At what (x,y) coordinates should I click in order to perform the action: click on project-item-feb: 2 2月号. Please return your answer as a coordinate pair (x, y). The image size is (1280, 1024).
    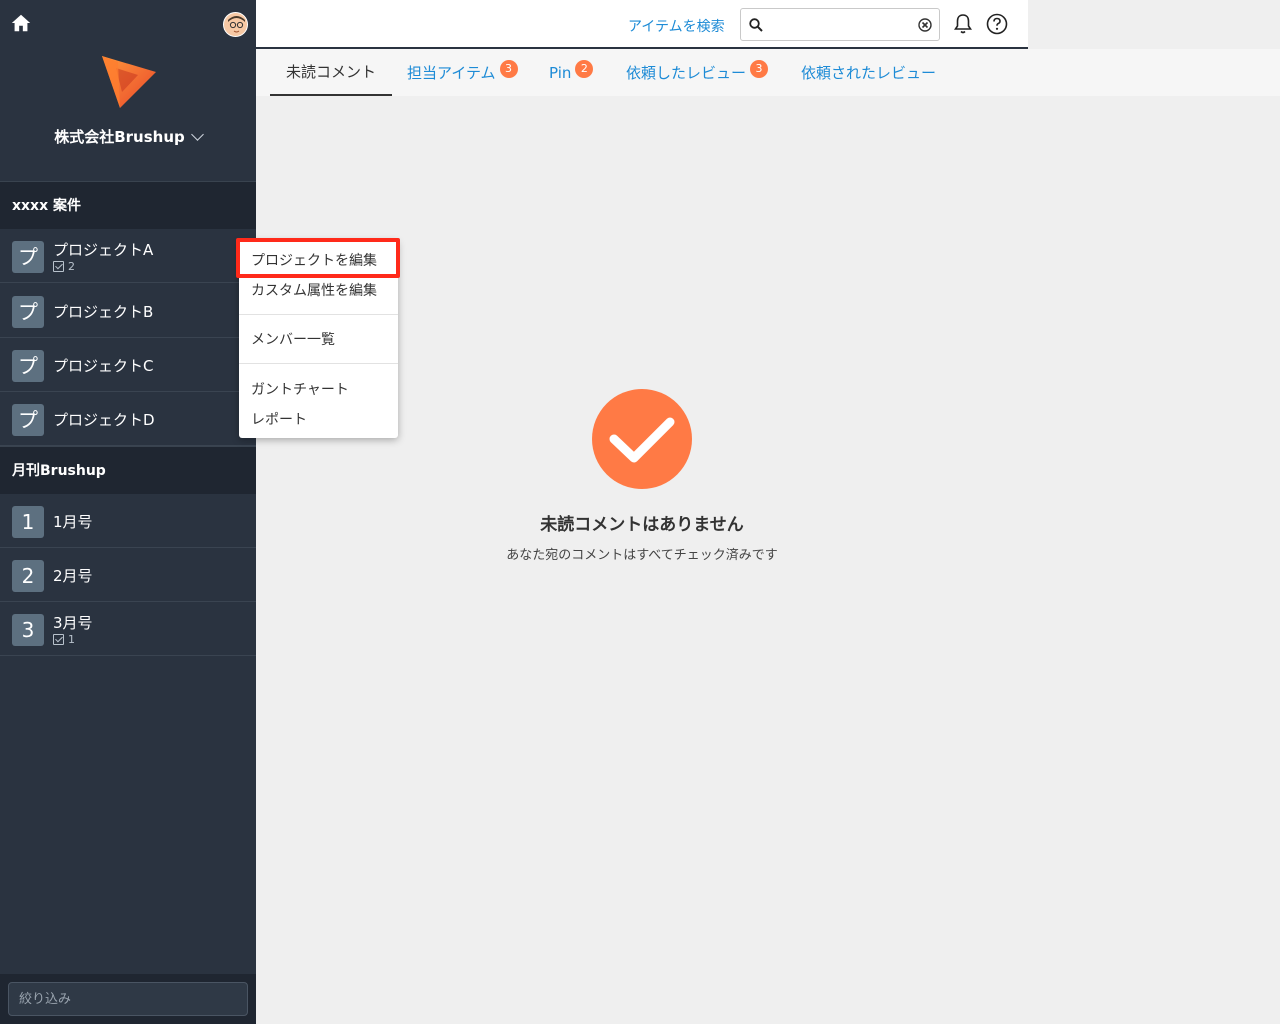
    Looking at the image, I should click on (128, 575).